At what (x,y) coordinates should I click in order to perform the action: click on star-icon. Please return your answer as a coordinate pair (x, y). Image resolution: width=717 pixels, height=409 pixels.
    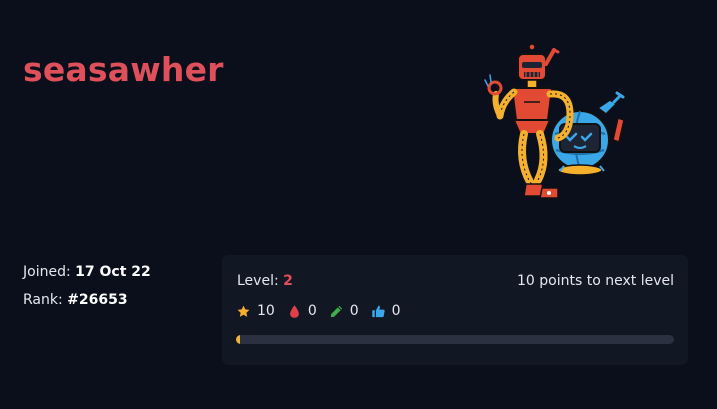
    Looking at the image, I should click on (243, 311).